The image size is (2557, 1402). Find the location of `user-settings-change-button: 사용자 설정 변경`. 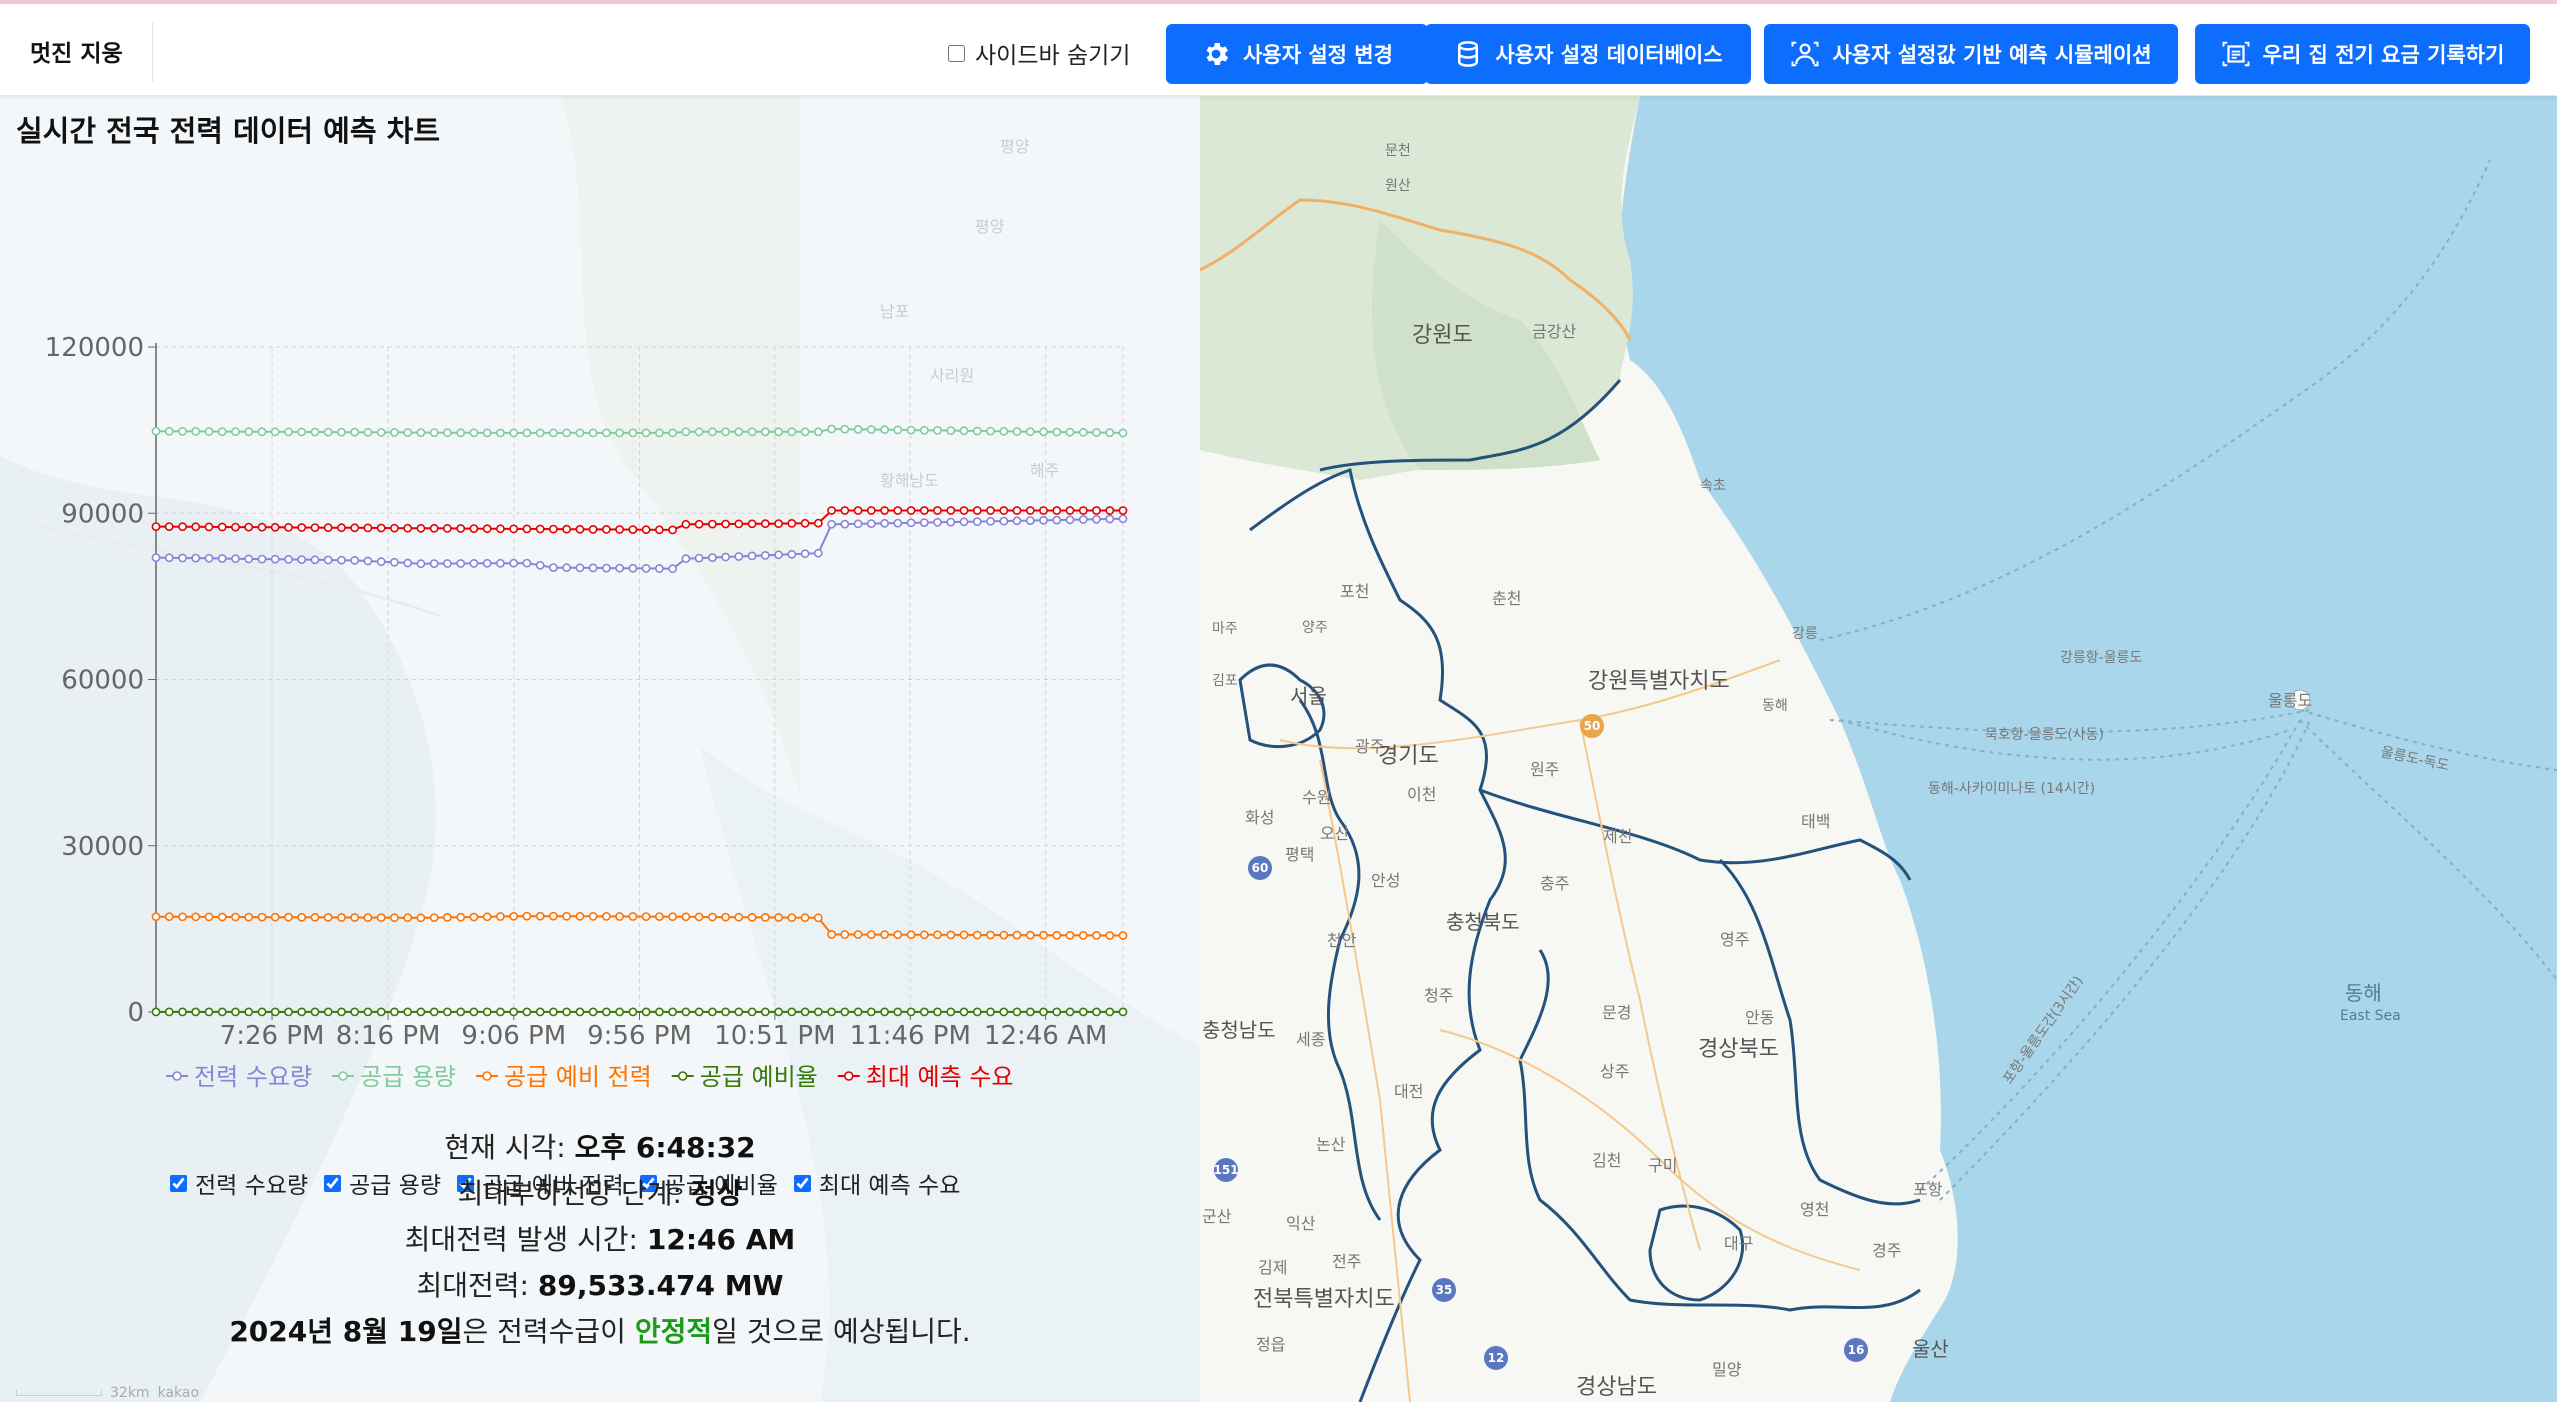

user-settings-change-button: 사용자 설정 변경 is located at coordinates (1297, 54).